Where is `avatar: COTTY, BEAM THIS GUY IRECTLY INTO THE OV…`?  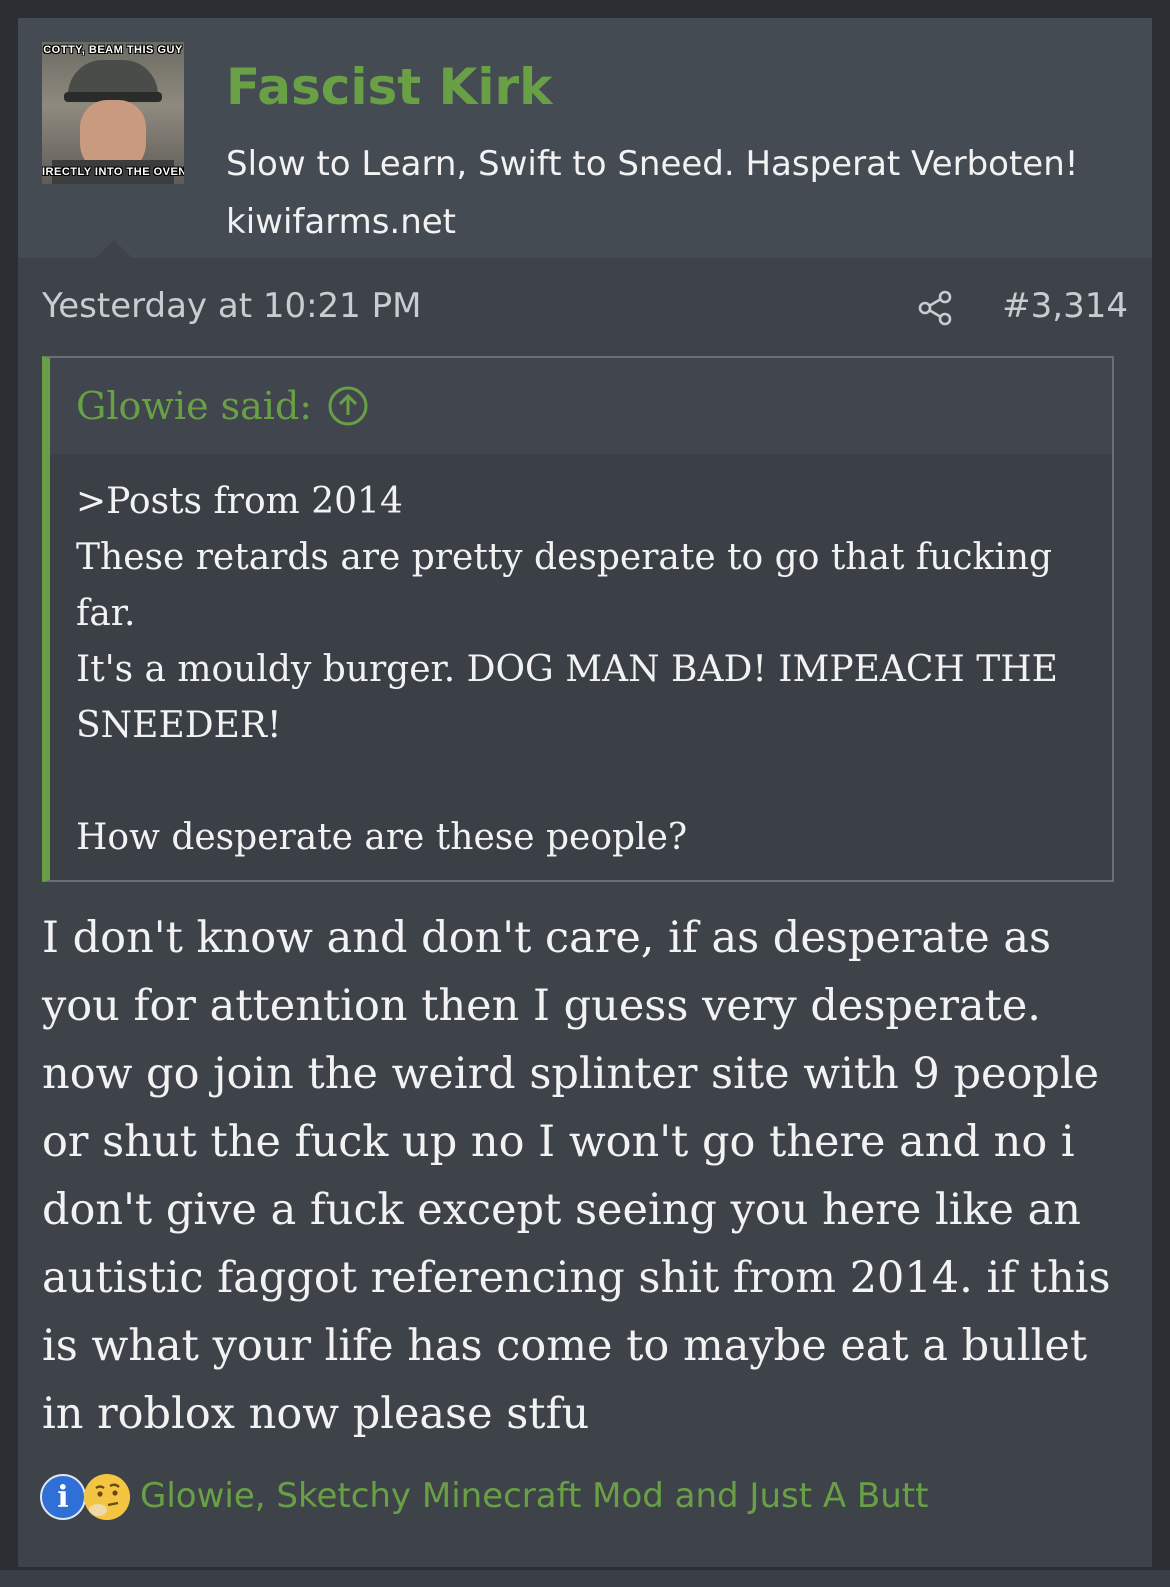
avatar: COTTY, BEAM THIS GUY IRECTLY INTO THE OV… is located at coordinates (113, 113).